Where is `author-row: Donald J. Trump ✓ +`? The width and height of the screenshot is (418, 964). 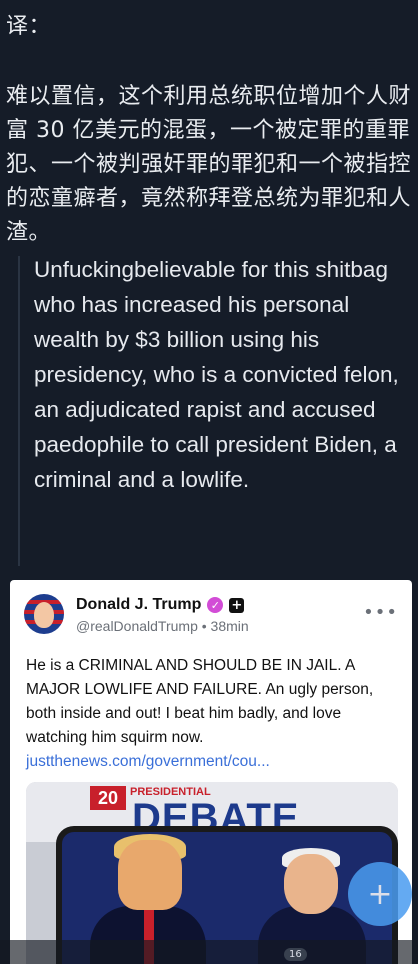 author-row: Donald J. Trump ✓ + is located at coordinates (160, 605).